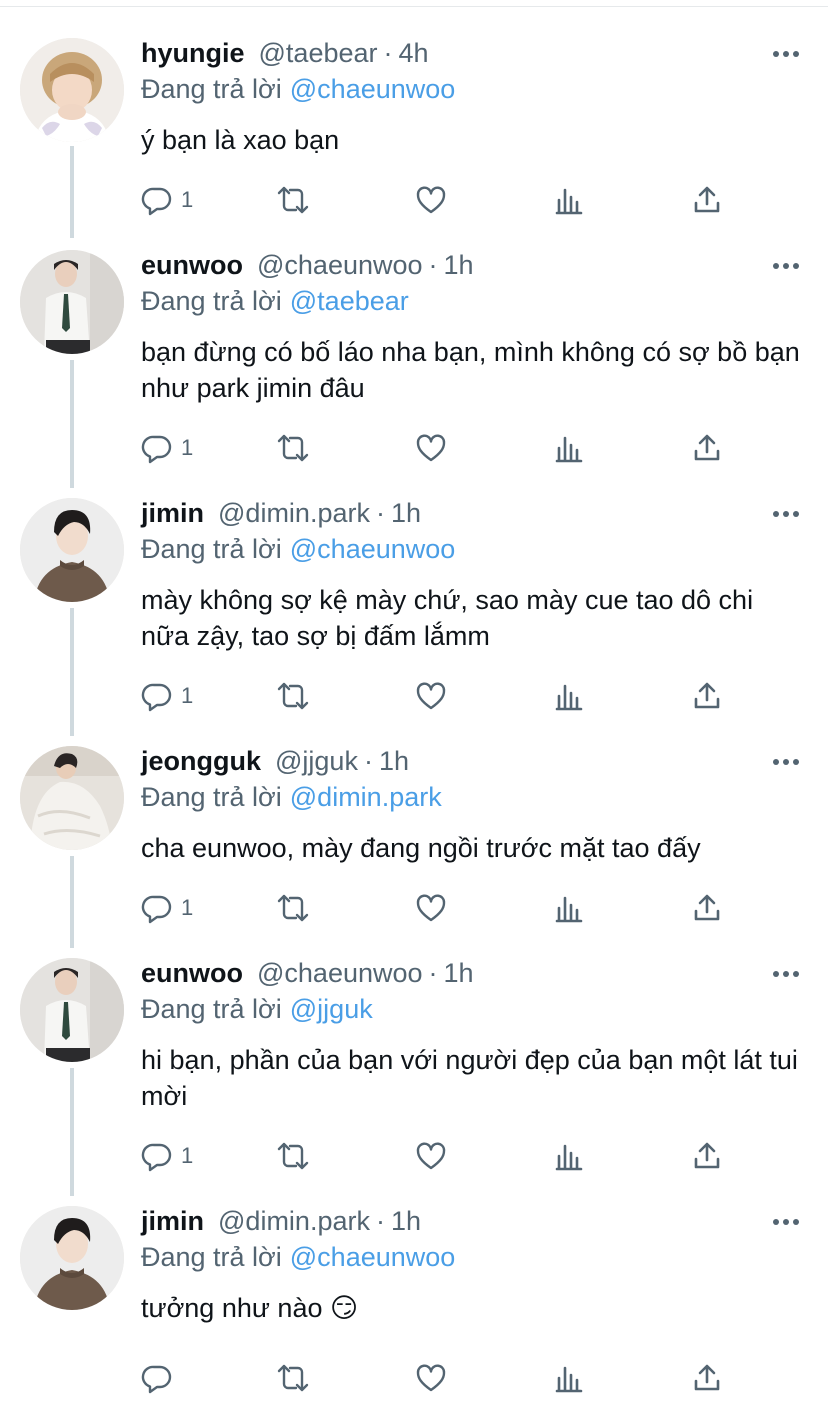 The width and height of the screenshot is (828, 1421). Describe the element at coordinates (193, 53) in the screenshot. I see `display-name: hyungie` at that location.